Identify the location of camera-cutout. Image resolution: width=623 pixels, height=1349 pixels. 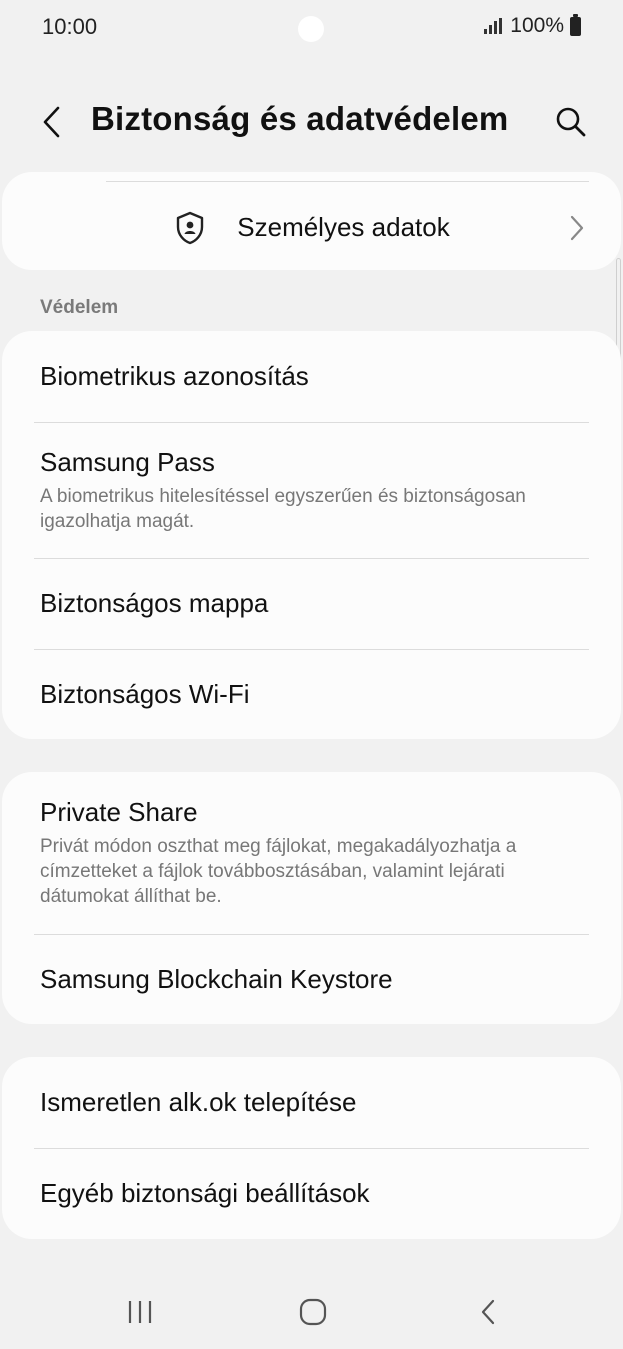
(311, 29).